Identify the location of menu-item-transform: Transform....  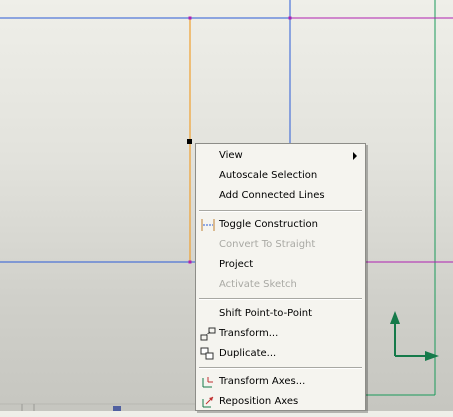
(280, 334).